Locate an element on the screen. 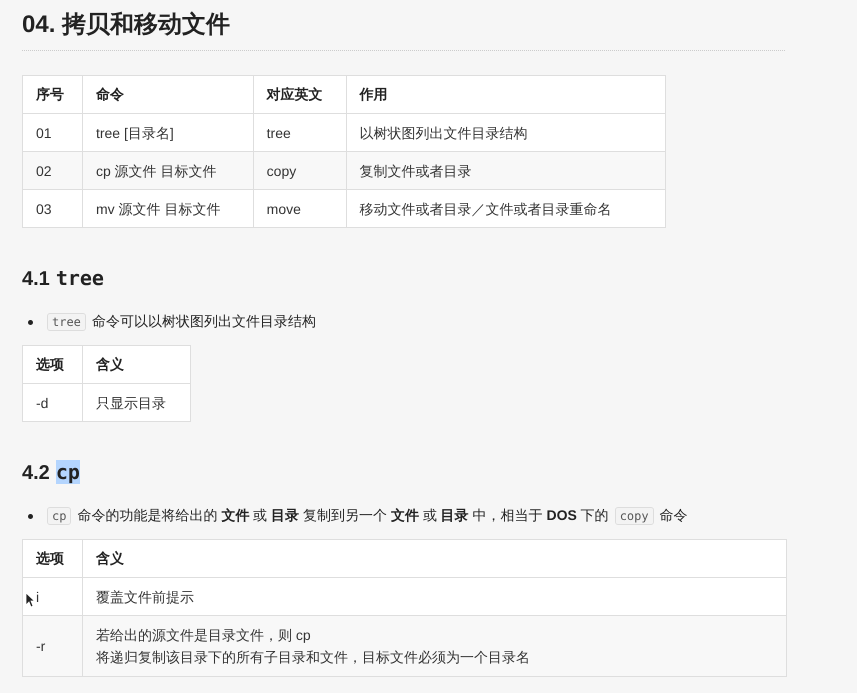 The width and height of the screenshot is (857, 693). page-title: 04. 拷贝和移动文件 is located at coordinates (403, 29).